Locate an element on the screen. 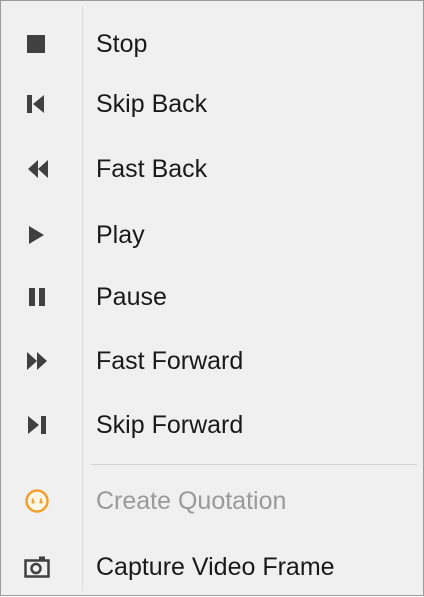 This screenshot has width=424, height=597. play-icon is located at coordinates (37, 235).